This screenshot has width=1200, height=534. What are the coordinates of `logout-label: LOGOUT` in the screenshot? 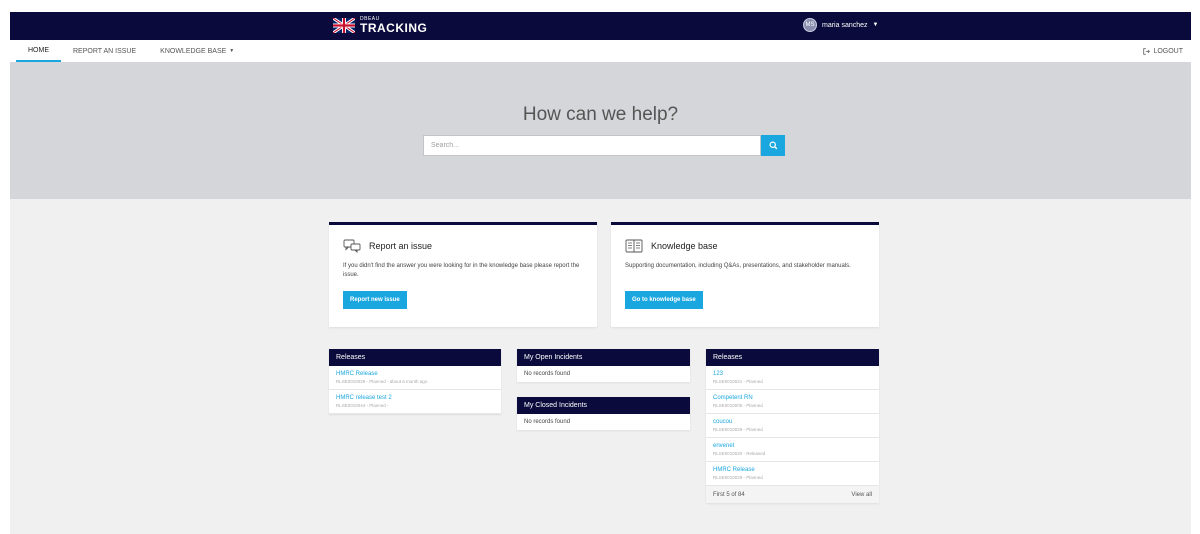 It's located at (1168, 51).